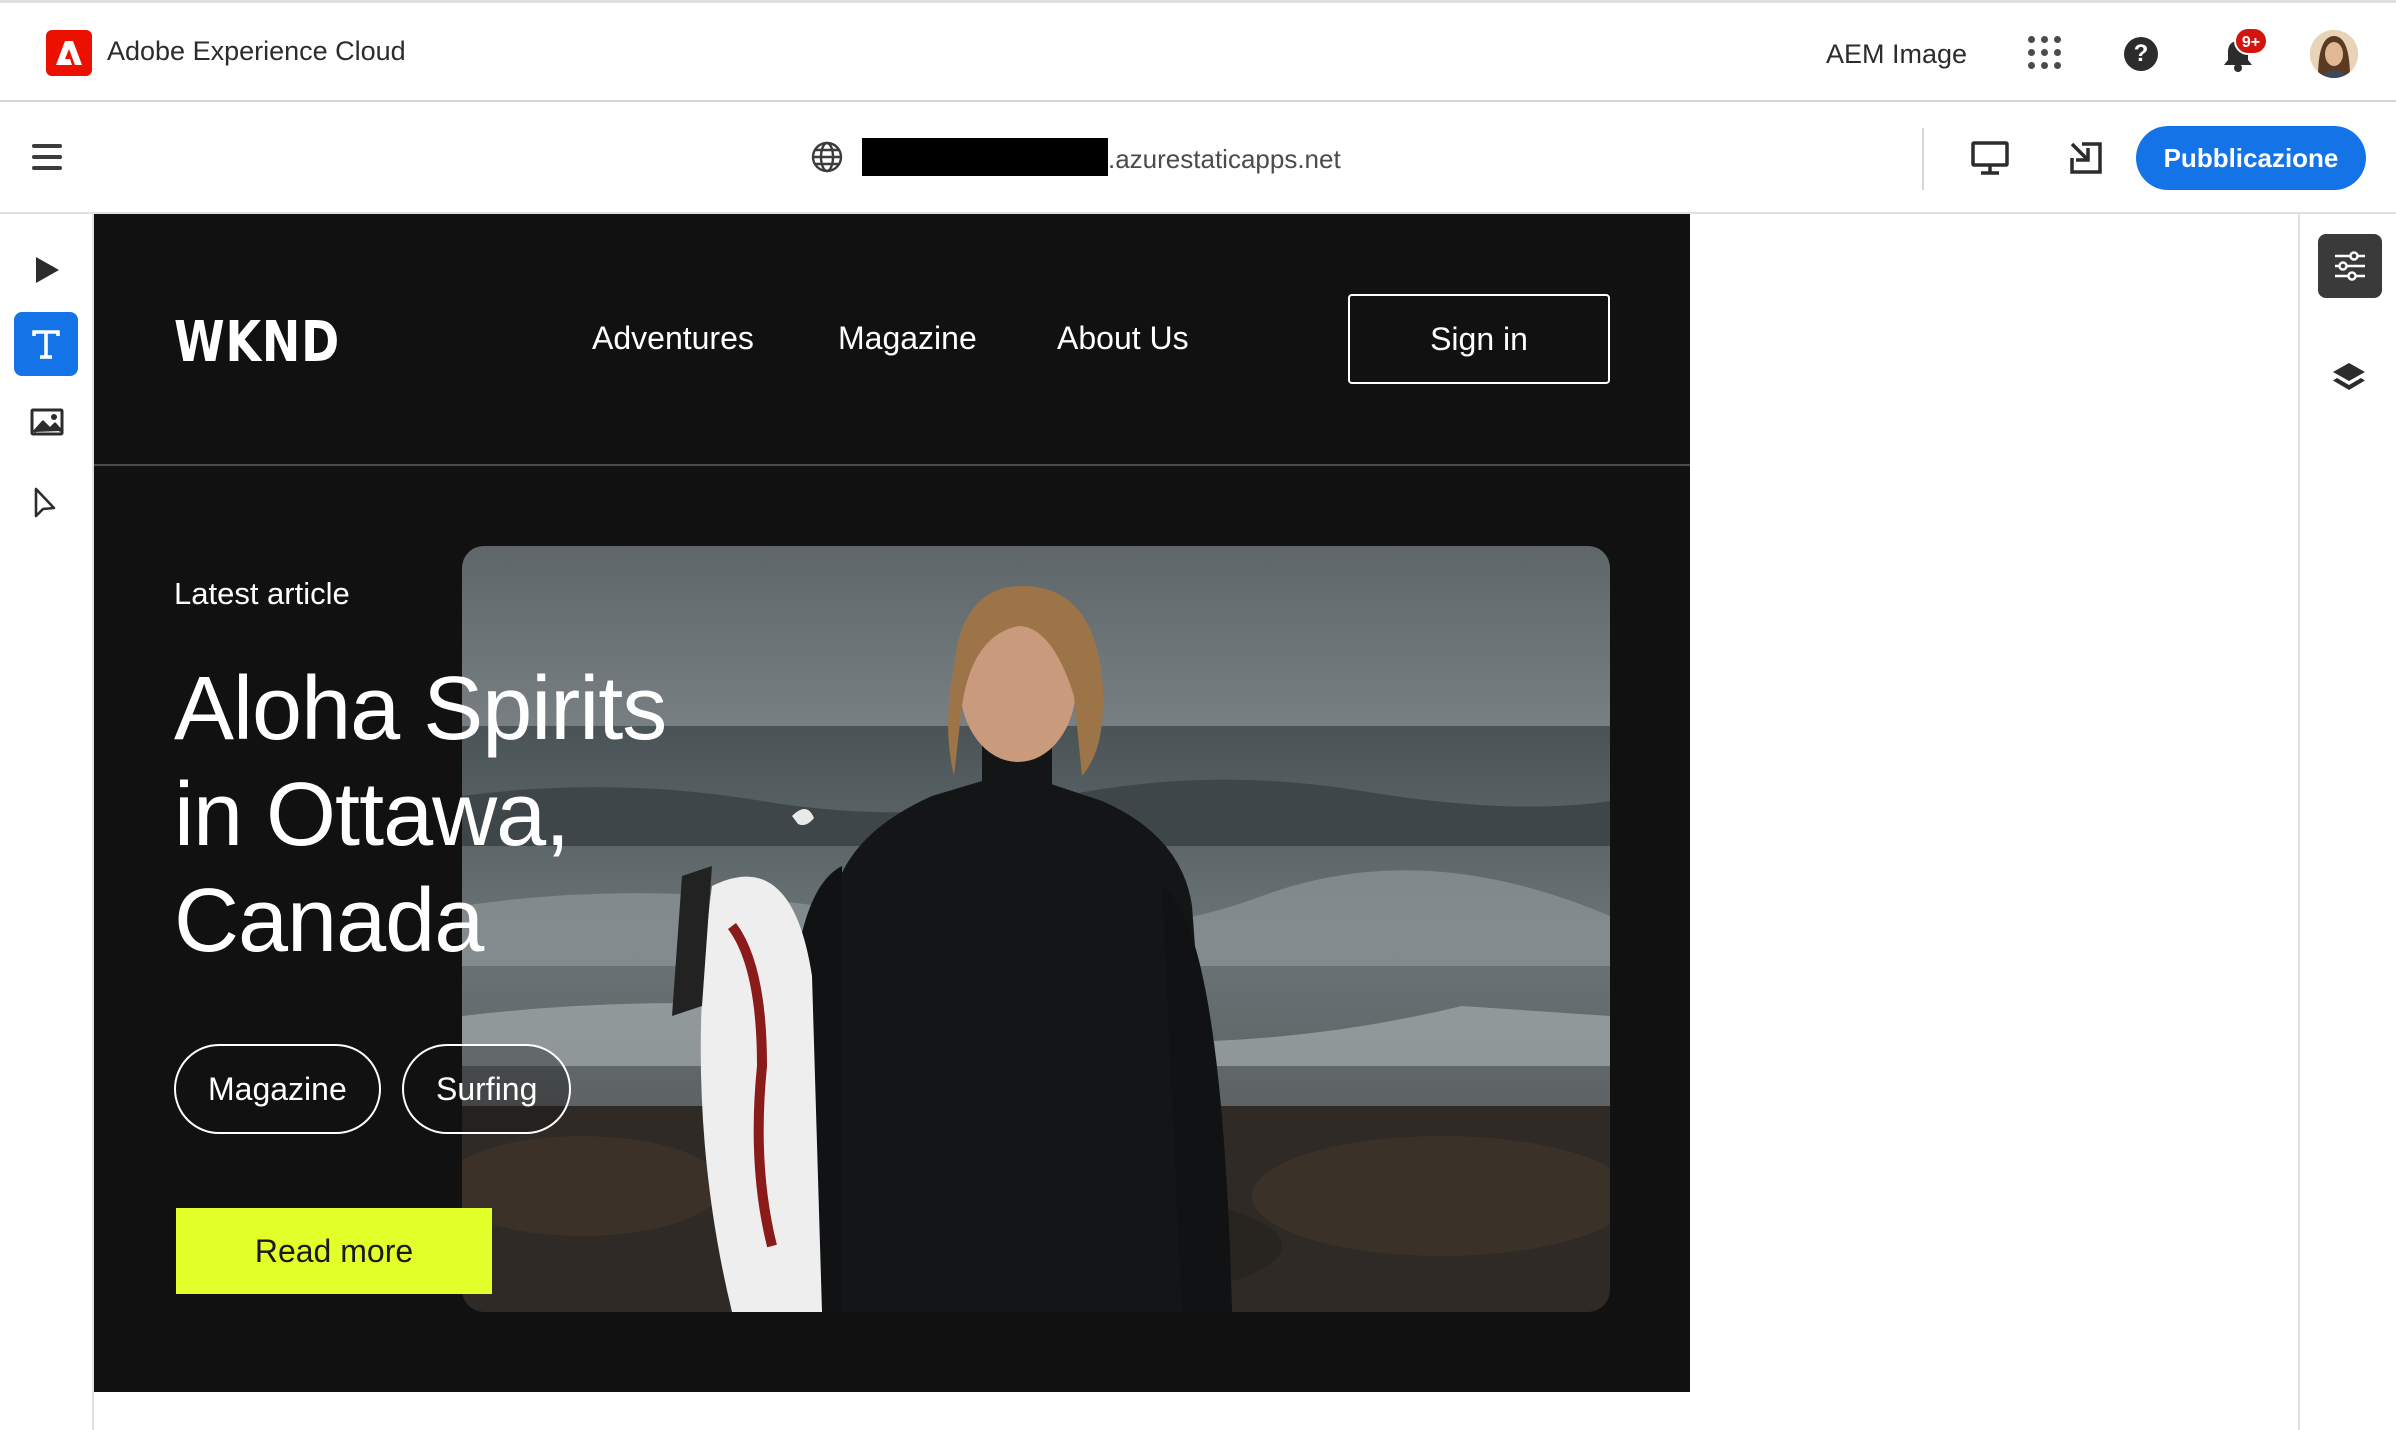  I want to click on nav-about-us: About Us, so click(1123, 338).